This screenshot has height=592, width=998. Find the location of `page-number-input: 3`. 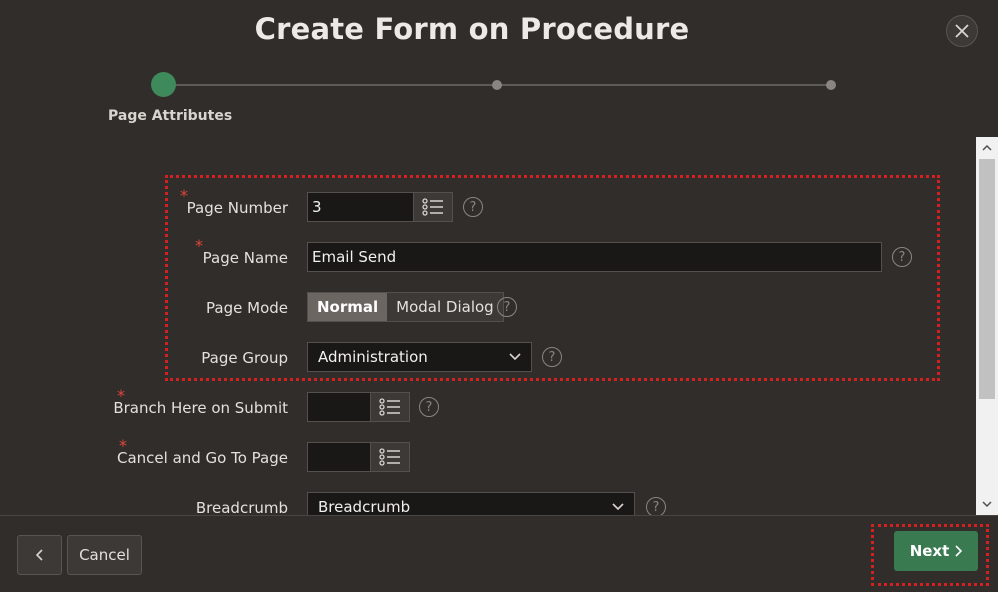

page-number-input: 3 is located at coordinates (360, 207).